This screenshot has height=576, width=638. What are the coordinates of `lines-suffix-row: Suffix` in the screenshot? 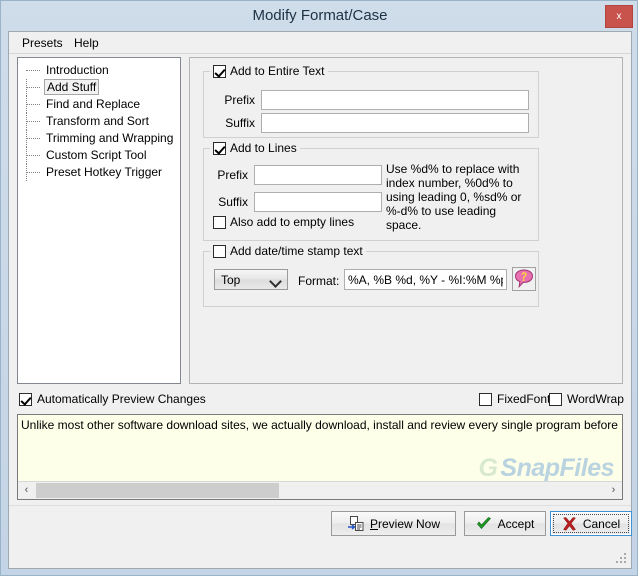 It's located at (295, 202).